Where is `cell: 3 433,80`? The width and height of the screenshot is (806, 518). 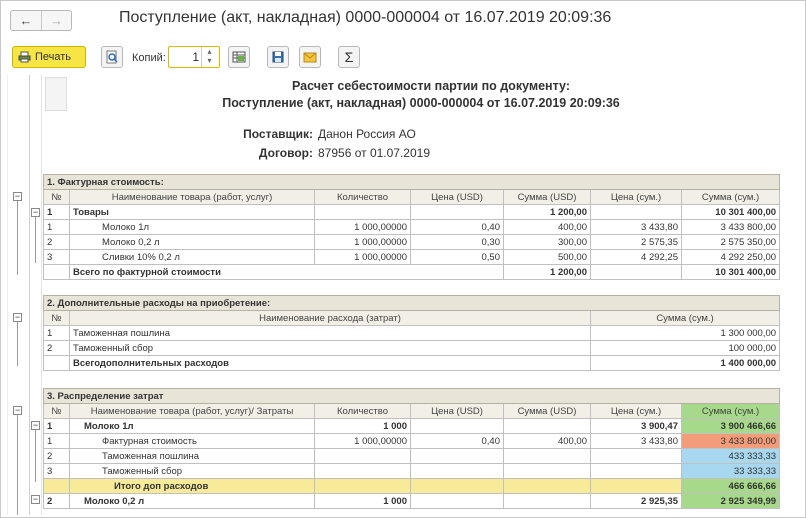
cell: 3 433,80 is located at coordinates (636, 441).